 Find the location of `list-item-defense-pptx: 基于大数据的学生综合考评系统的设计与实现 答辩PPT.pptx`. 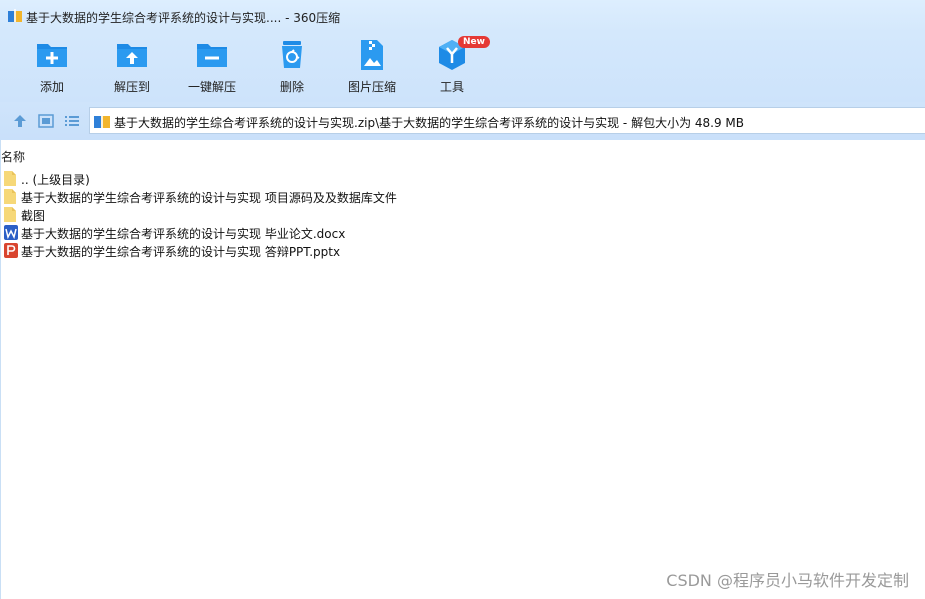

list-item-defense-pptx: 基于大数据的学生综合考评系统的设计与实现 答辩PPT.pptx is located at coordinates (304, 250).